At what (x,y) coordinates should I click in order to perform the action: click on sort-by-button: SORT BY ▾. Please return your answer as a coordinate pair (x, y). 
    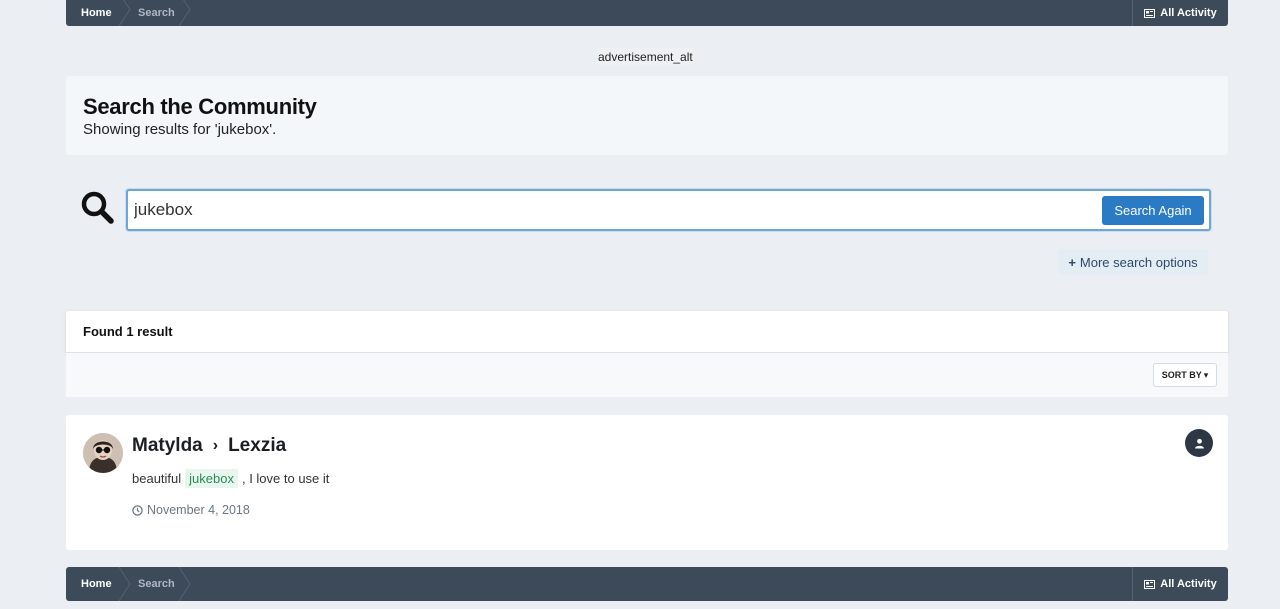
    Looking at the image, I should click on (1185, 375).